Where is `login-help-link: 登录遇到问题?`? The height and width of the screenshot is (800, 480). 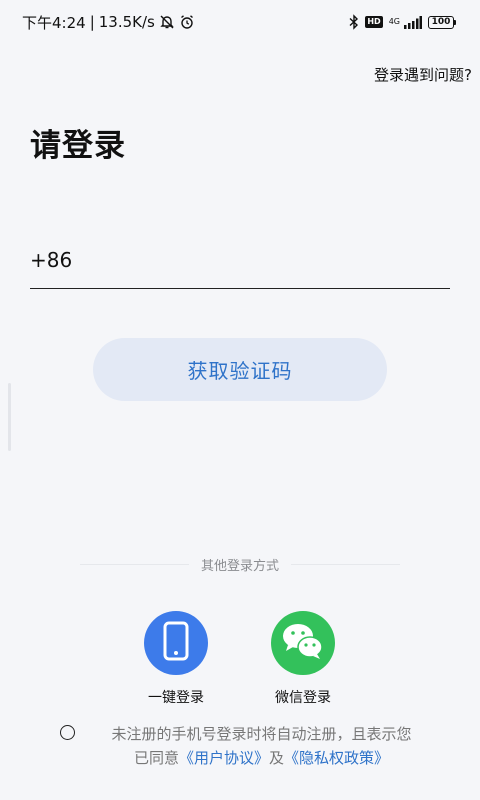 login-help-link: 登录遇到问题? is located at coordinates (423, 74).